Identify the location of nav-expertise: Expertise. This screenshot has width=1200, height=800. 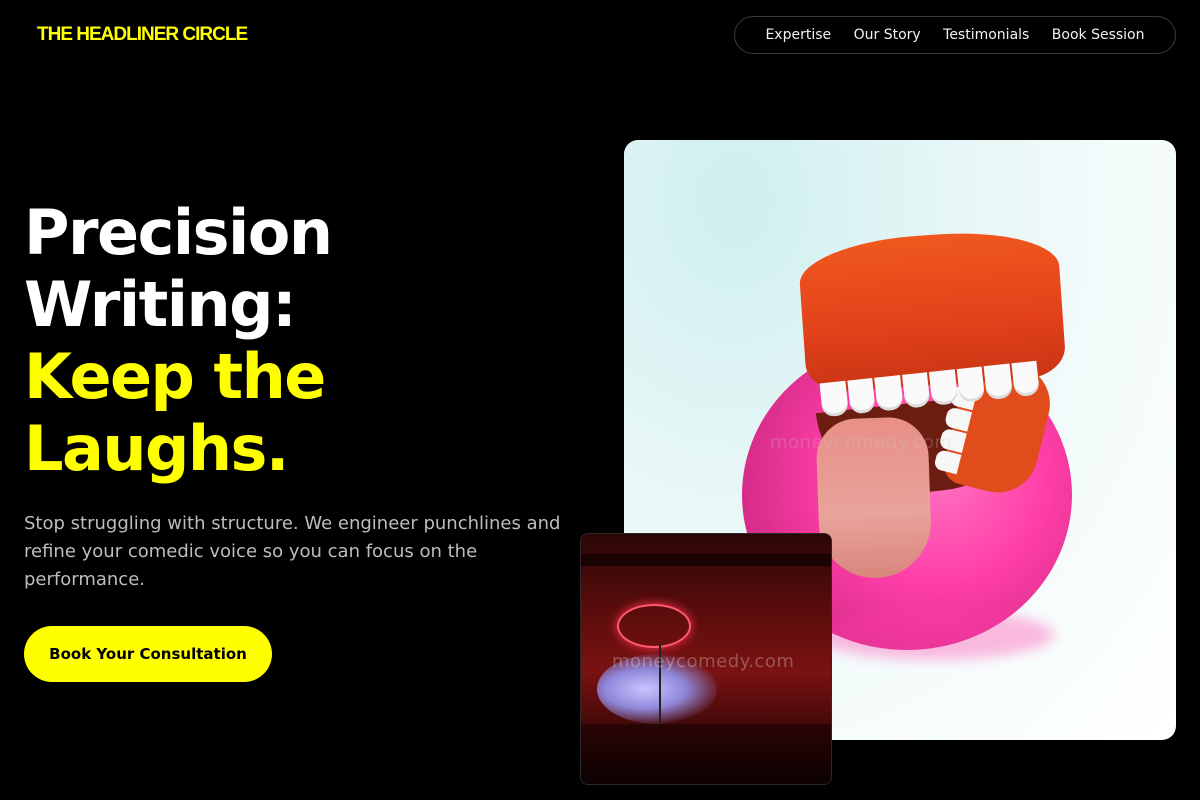
(798, 35).